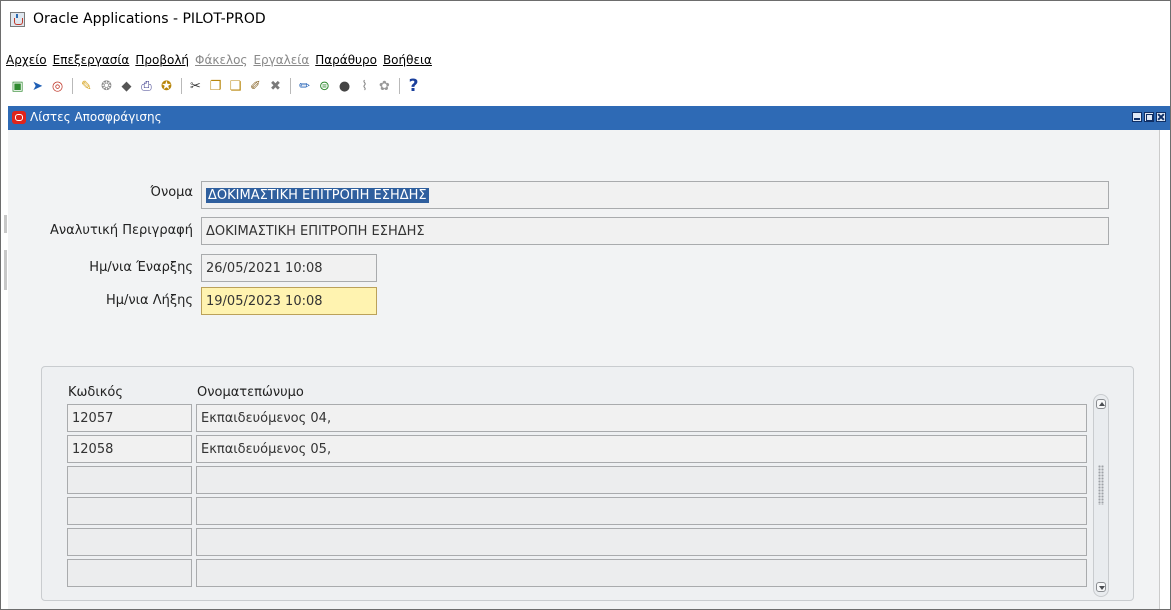 This screenshot has width=1171, height=610. Describe the element at coordinates (146, 86) in the screenshot. I see `print-icon: ⎙` at that location.